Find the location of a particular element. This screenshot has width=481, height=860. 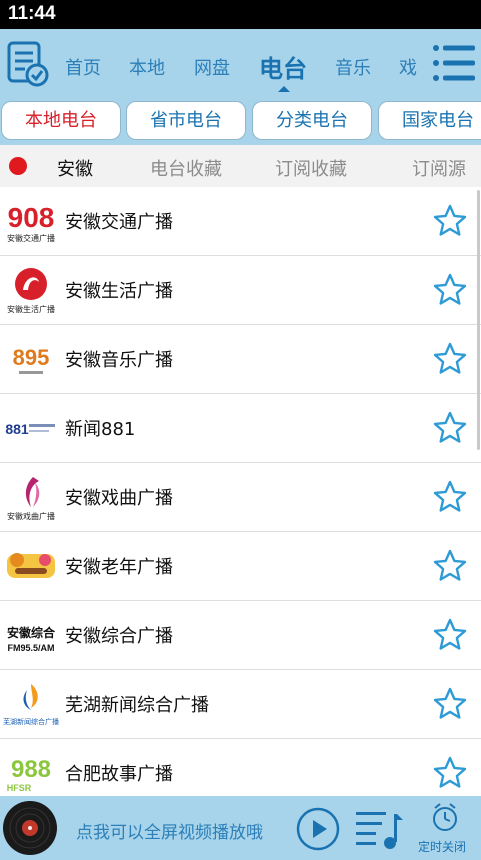

station-logo: 安徽戏曲广播 is located at coordinates (31, 497).